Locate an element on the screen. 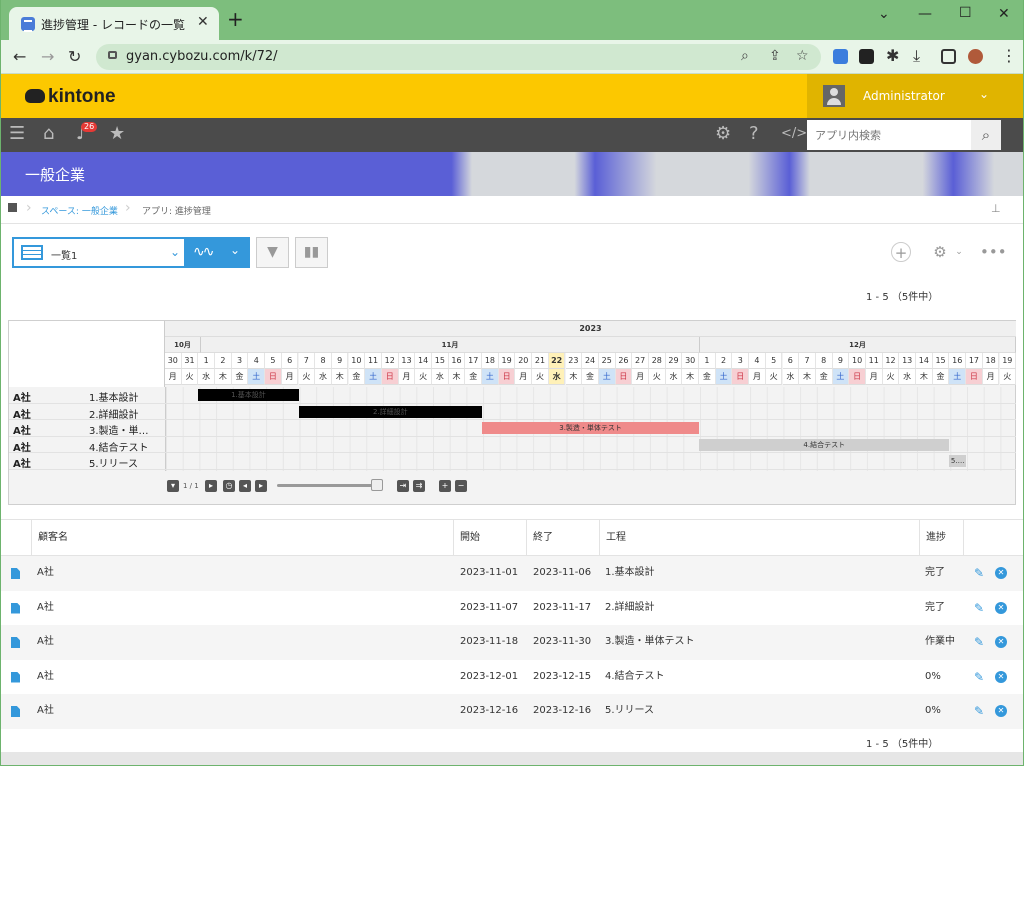  chart-button: ▮▮ is located at coordinates (311, 252).